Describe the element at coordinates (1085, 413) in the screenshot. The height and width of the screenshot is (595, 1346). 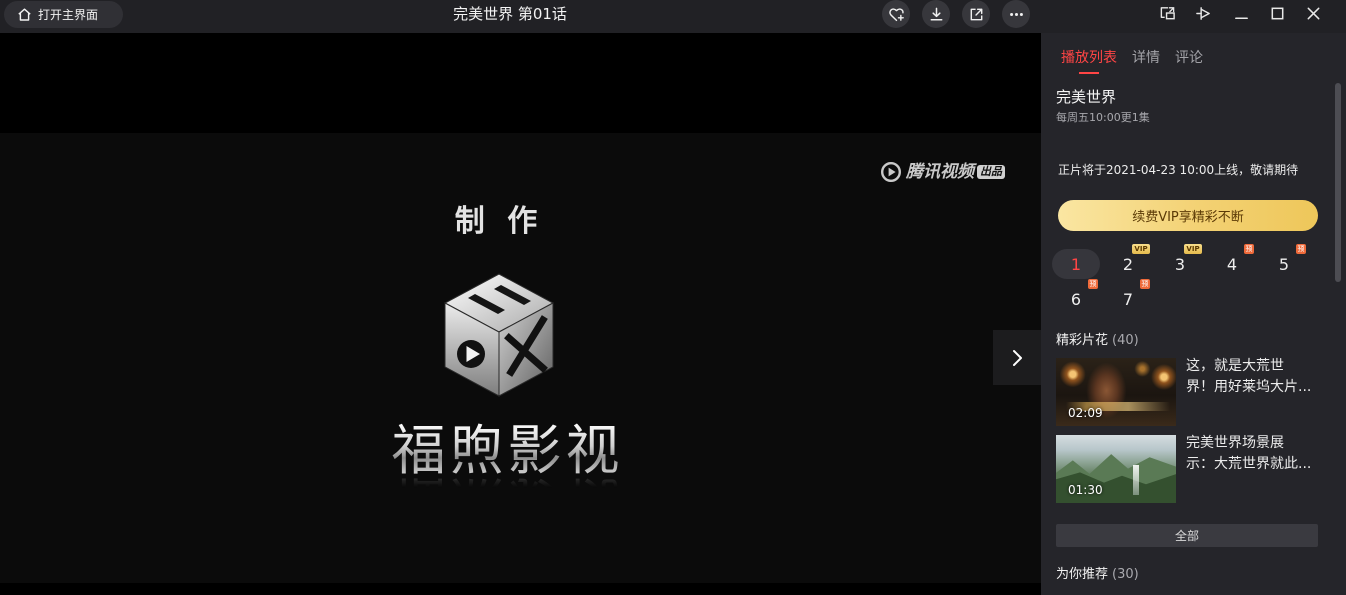
I see `clip-duration: 02:09` at that location.